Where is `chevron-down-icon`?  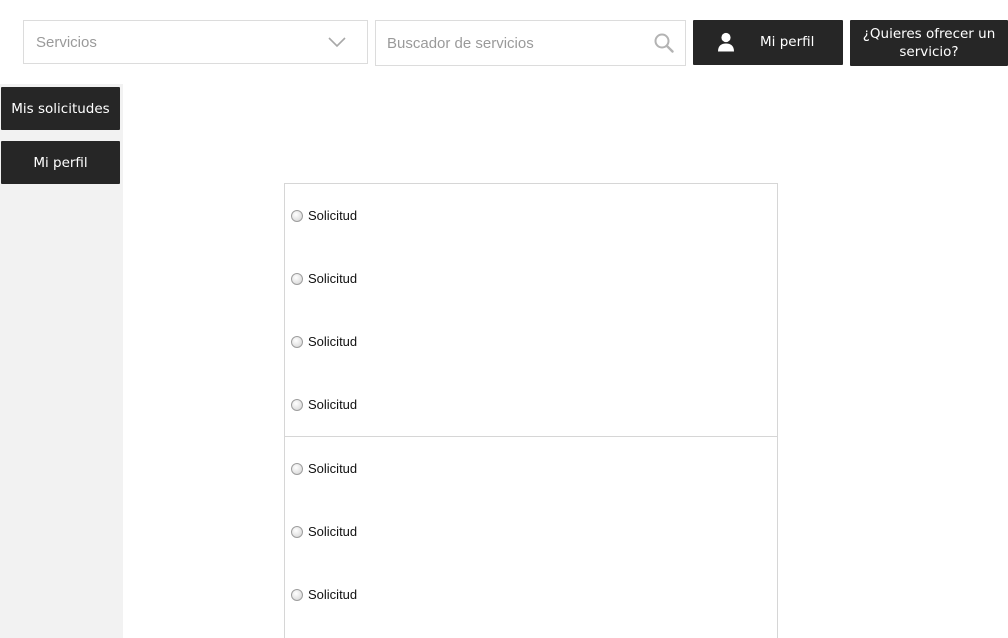
chevron-down-icon is located at coordinates (337, 42).